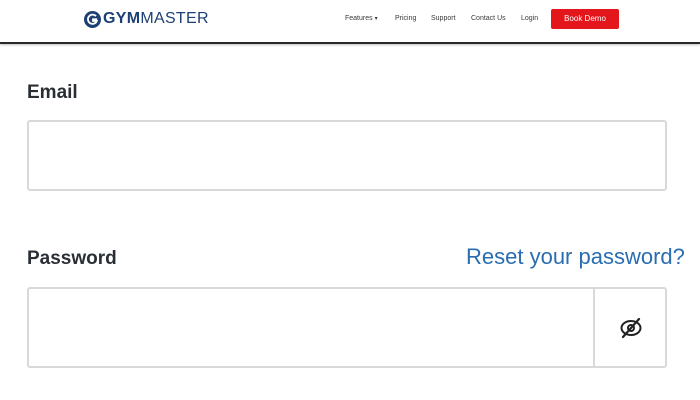 Image resolution: width=700 pixels, height=400 pixels. I want to click on nav-item-label: Features, so click(359, 18).